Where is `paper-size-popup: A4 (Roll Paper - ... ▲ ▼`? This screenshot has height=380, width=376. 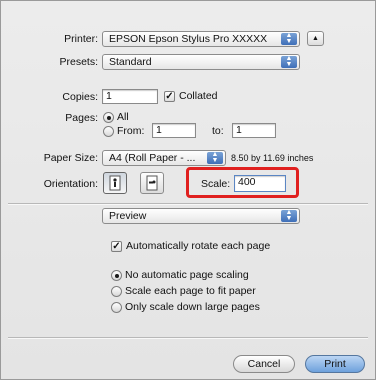
paper-size-popup: A4 (Roll Paper - ... ▲ ▼ is located at coordinates (164, 158).